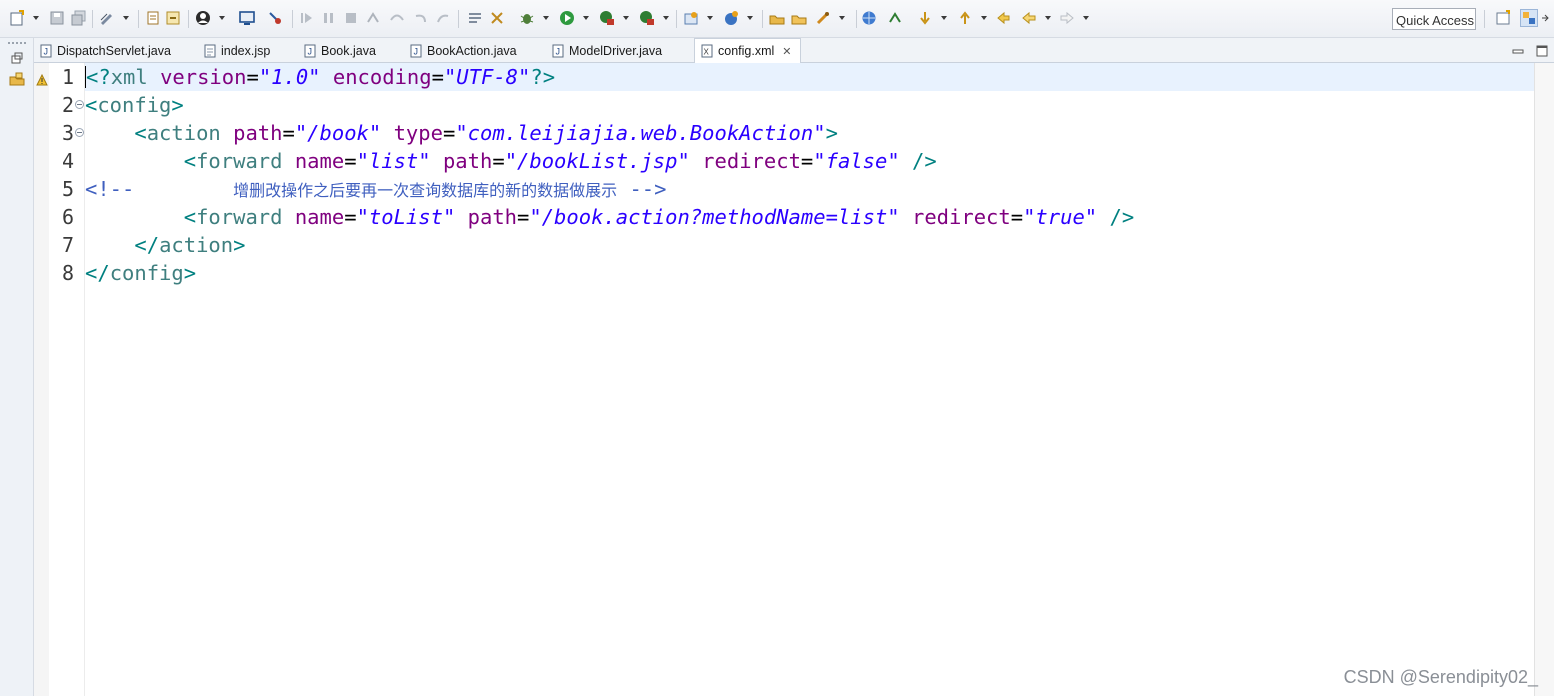 The width and height of the screenshot is (1554, 696). Describe the element at coordinates (307, 18) in the screenshot. I see `resume-icon` at that location.